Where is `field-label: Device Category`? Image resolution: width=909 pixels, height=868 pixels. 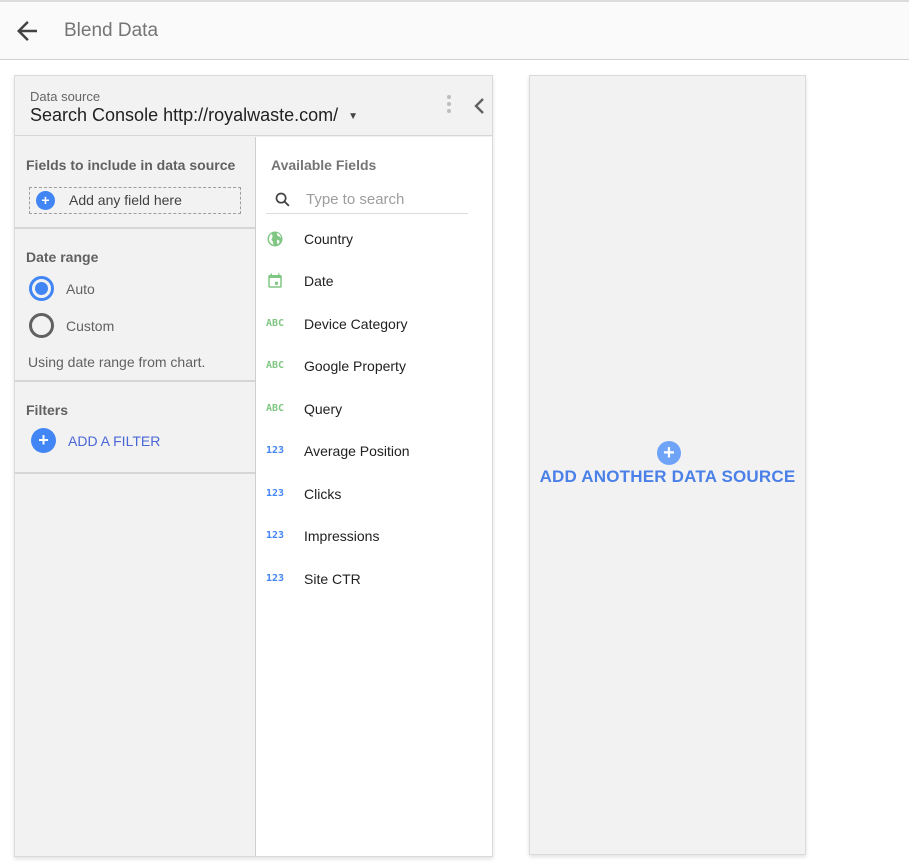
field-label: Device Category is located at coordinates (356, 324).